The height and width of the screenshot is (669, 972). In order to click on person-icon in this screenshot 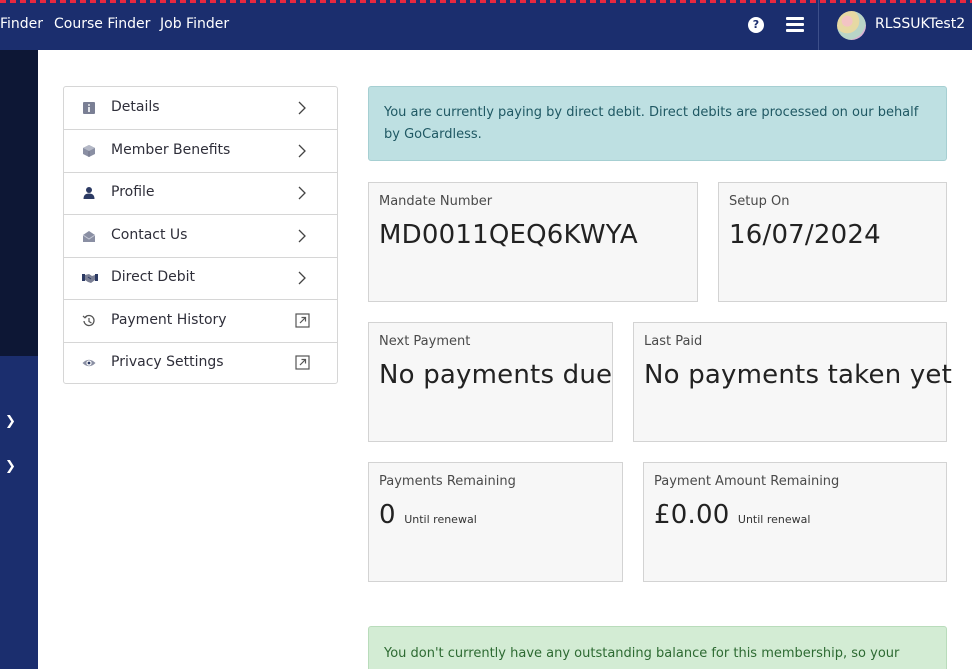, I will do `click(89, 193)`.